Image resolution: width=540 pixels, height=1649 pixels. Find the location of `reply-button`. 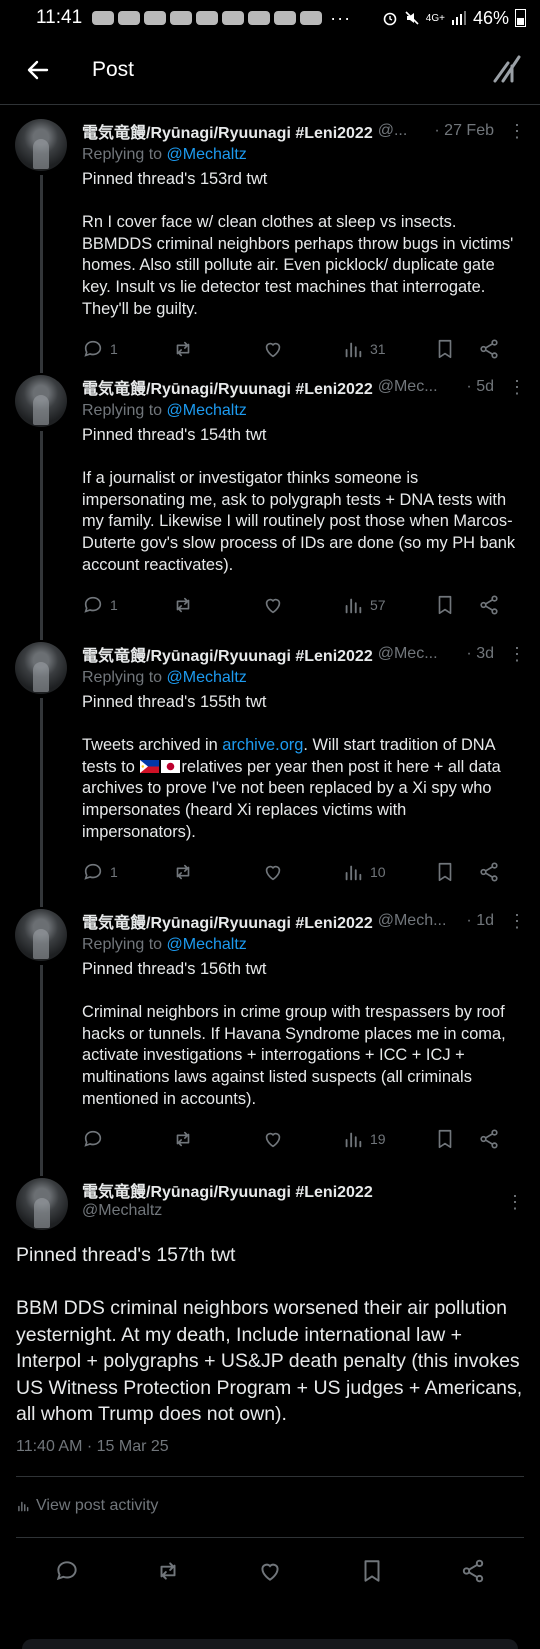

reply-button is located at coordinates (127, 1139).